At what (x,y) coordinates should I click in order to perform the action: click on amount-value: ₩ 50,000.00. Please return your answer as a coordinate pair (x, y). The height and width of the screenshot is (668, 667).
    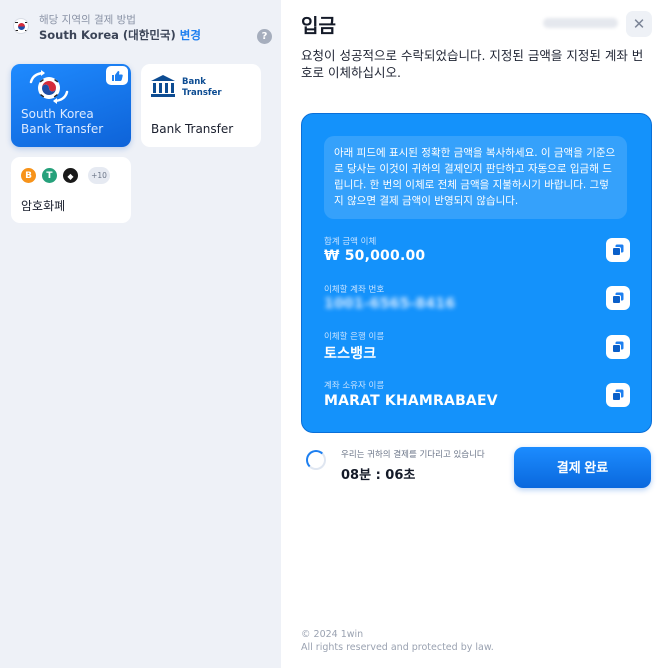
    Looking at the image, I should click on (374, 256).